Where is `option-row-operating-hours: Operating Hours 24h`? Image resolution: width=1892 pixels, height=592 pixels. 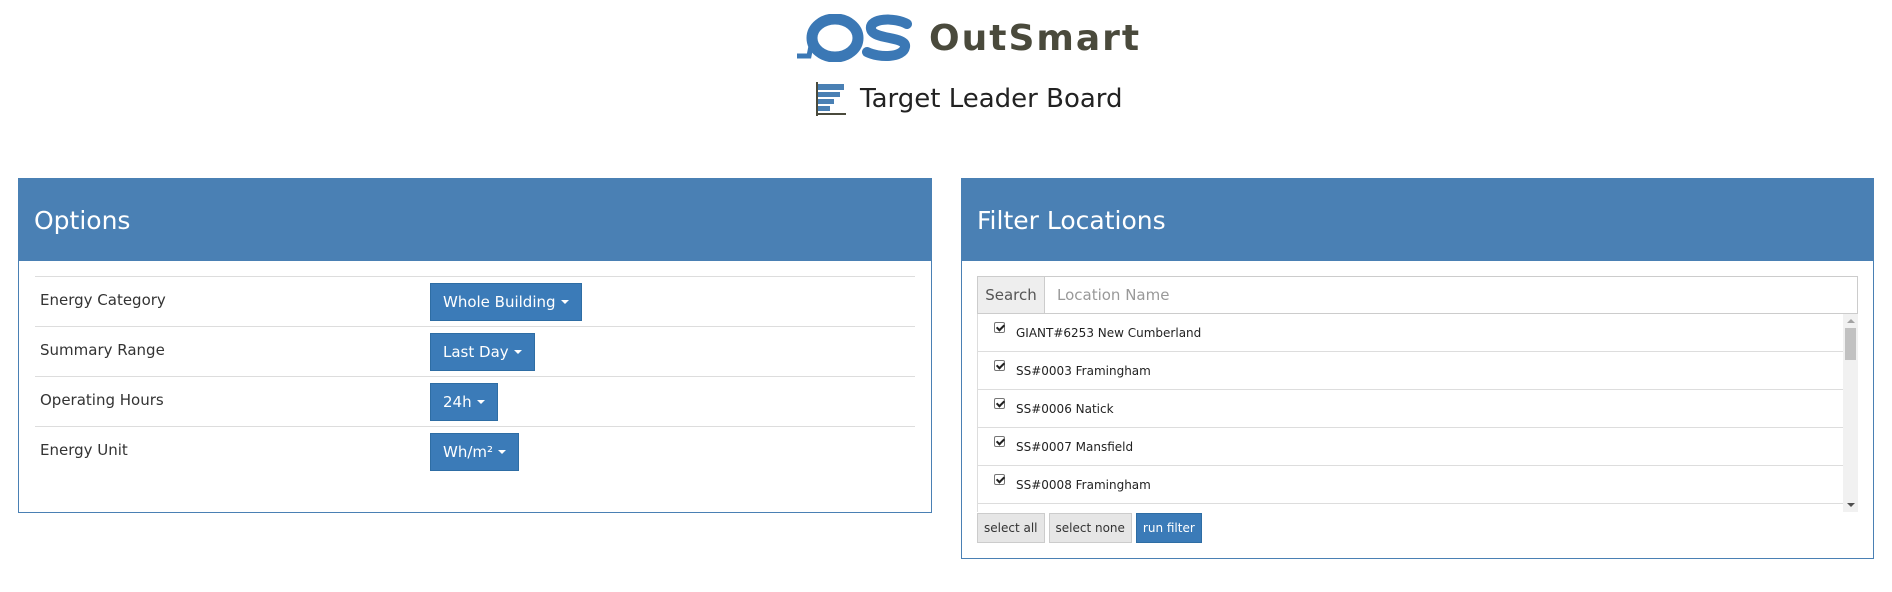
option-row-operating-hours: Operating Hours 24h is located at coordinates (475, 402).